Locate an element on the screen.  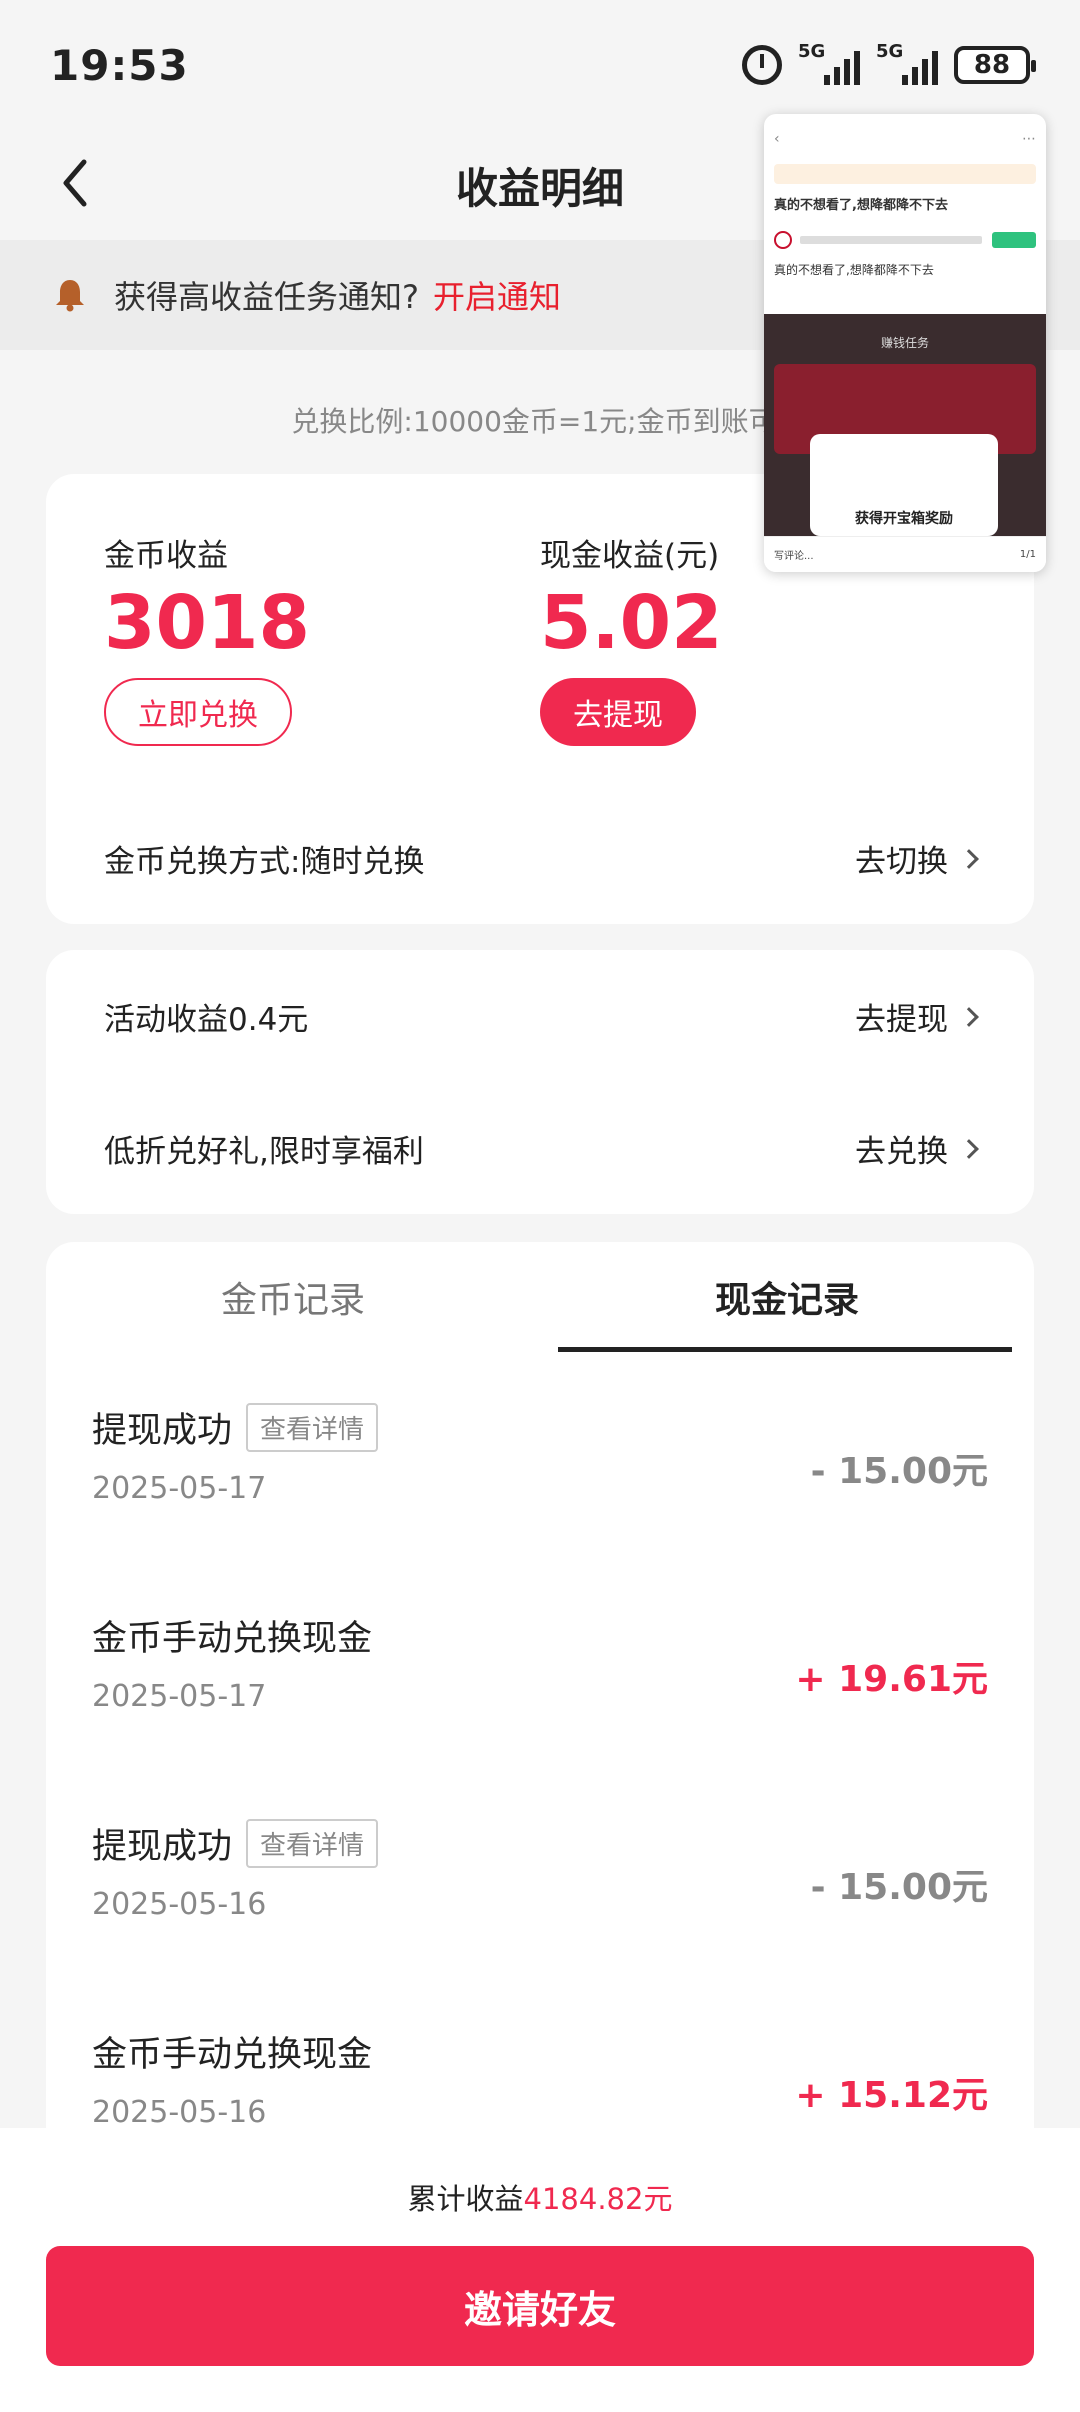
back-arrow-icon is located at coordinates (75, 183).